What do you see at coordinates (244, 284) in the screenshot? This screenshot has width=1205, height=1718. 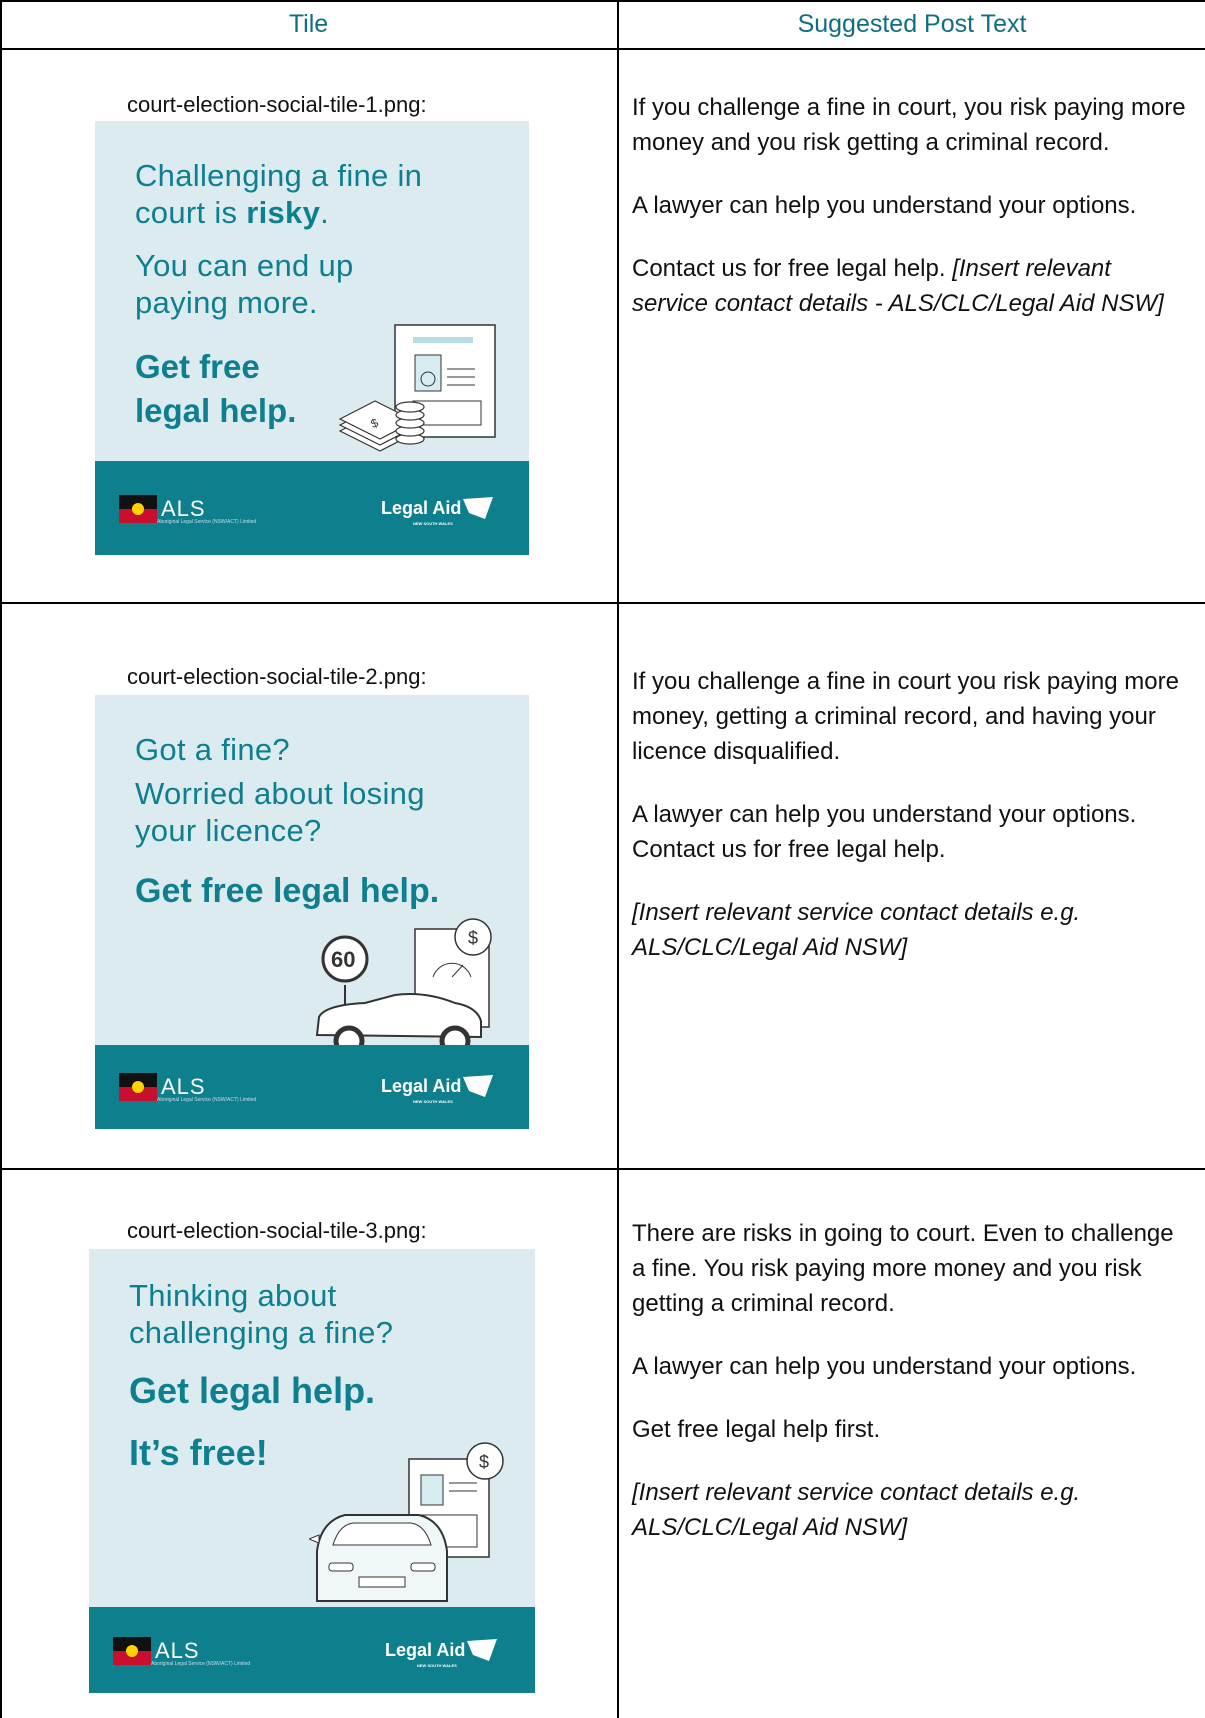 I see `tile-subheadline: You can end up paying more.` at bounding box center [244, 284].